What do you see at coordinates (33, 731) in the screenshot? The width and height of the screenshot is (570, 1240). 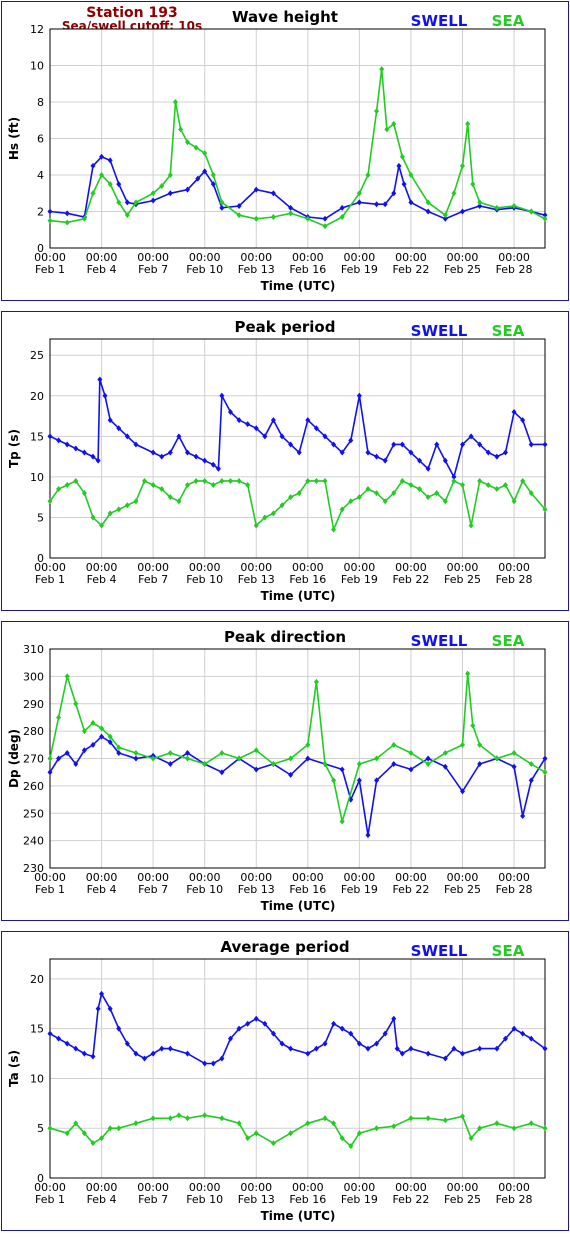 I see `y-tick-label: 280` at bounding box center [33, 731].